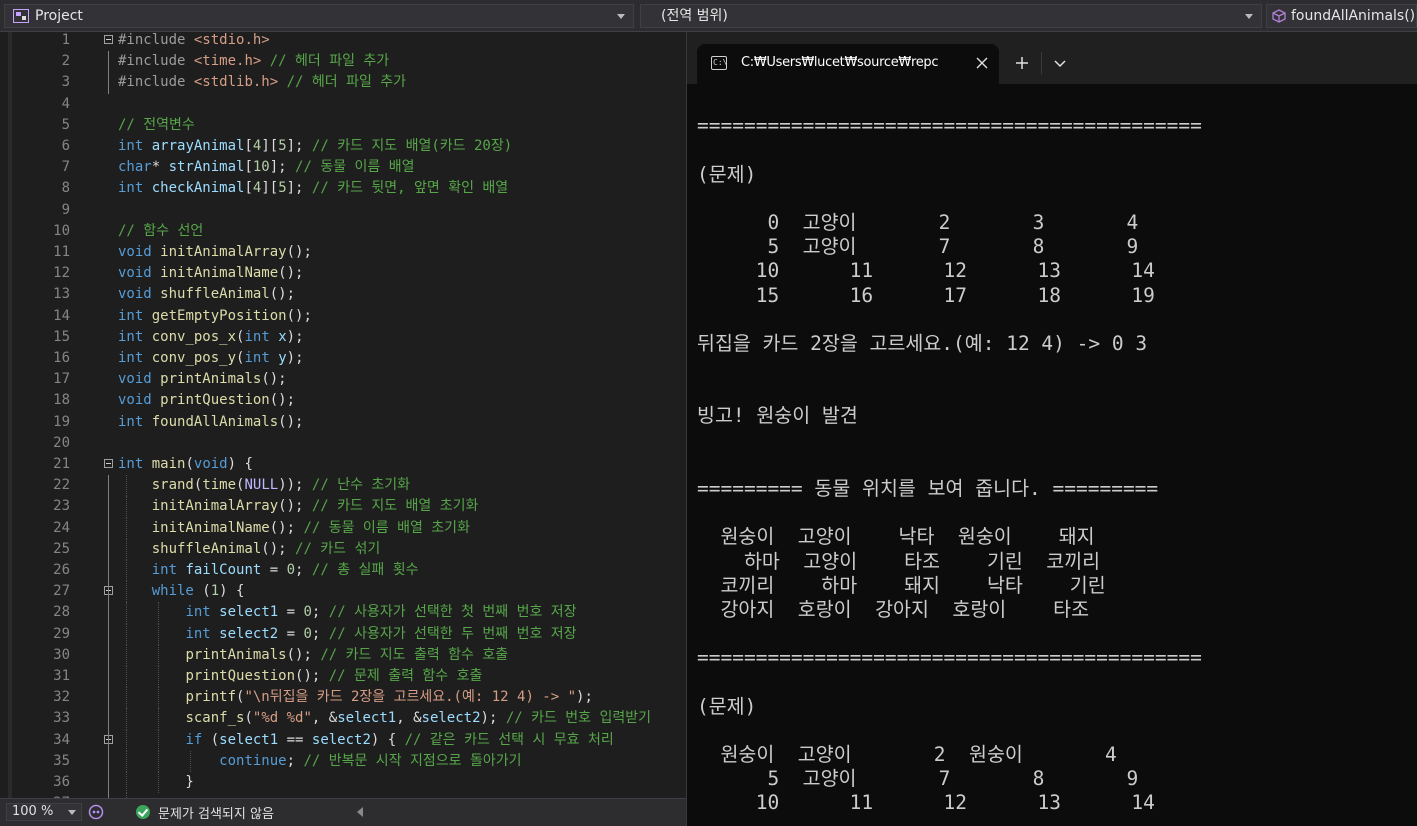  Describe the element at coordinates (211, 273) in the screenshot. I see `code-text: void initAnimalName();` at that location.